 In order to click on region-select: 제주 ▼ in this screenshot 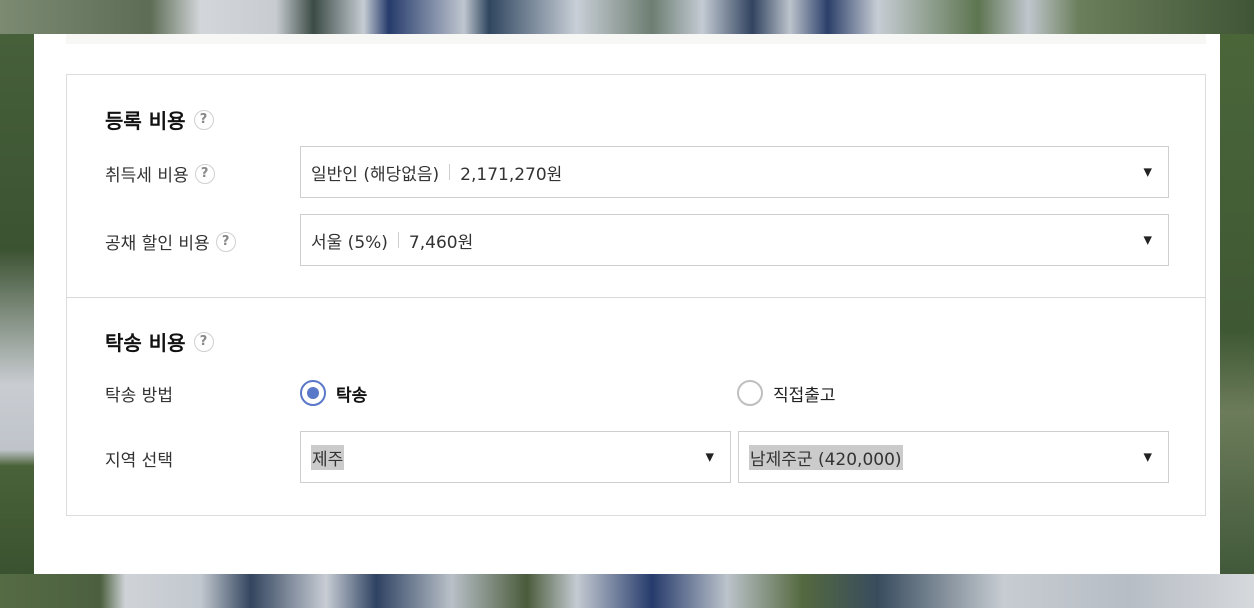, I will do `click(515, 457)`.